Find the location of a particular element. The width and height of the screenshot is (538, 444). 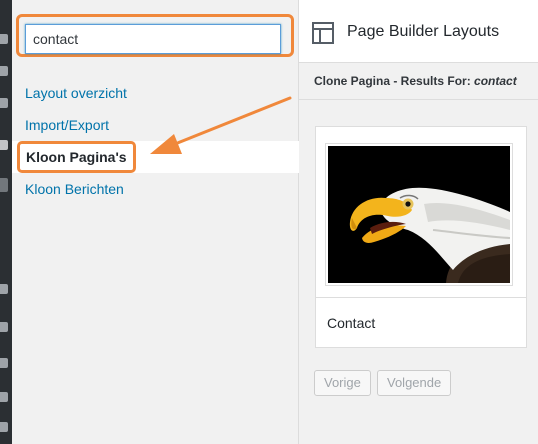

nav-item-kloon-berichten: Kloon Berichten is located at coordinates (155, 189).